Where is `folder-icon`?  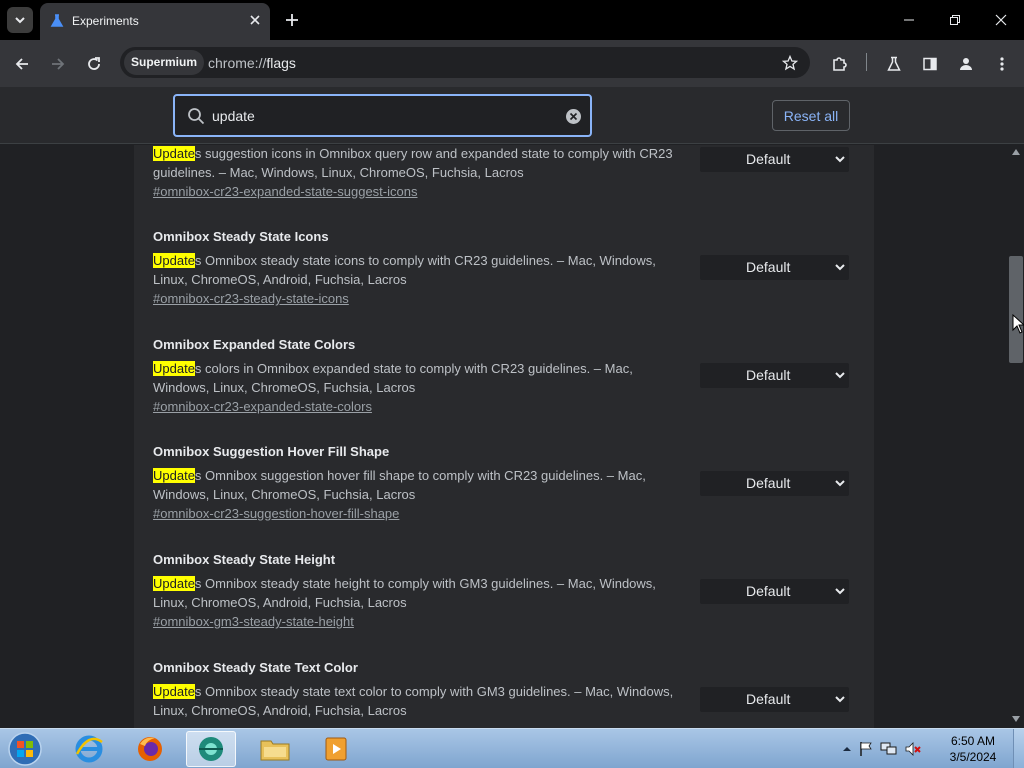 folder-icon is located at coordinates (275, 750).